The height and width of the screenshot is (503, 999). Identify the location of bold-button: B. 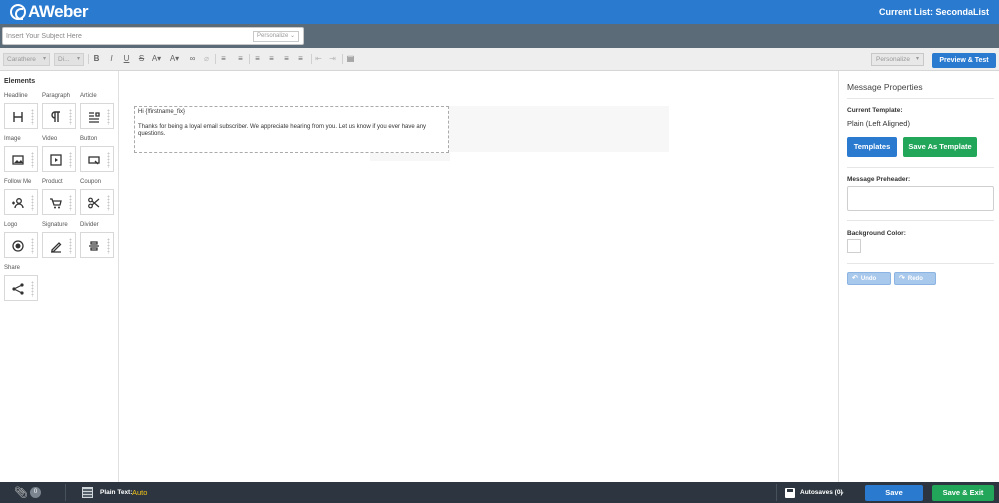
(96, 59).